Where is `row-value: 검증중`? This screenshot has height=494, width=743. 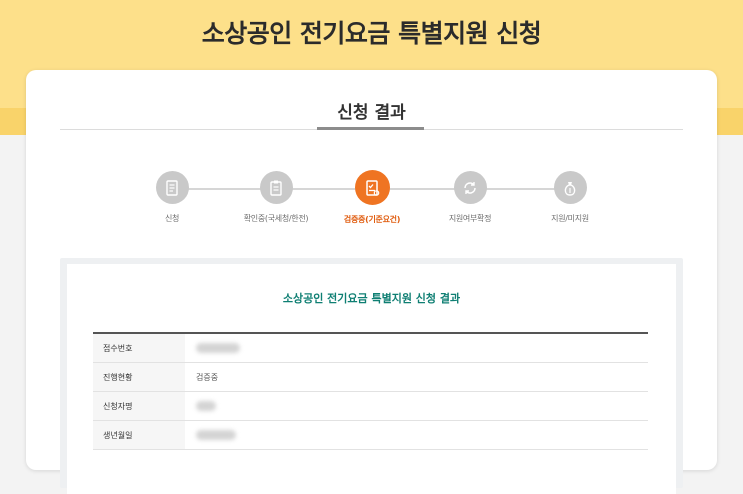
row-value: 검증중 is located at coordinates (207, 377).